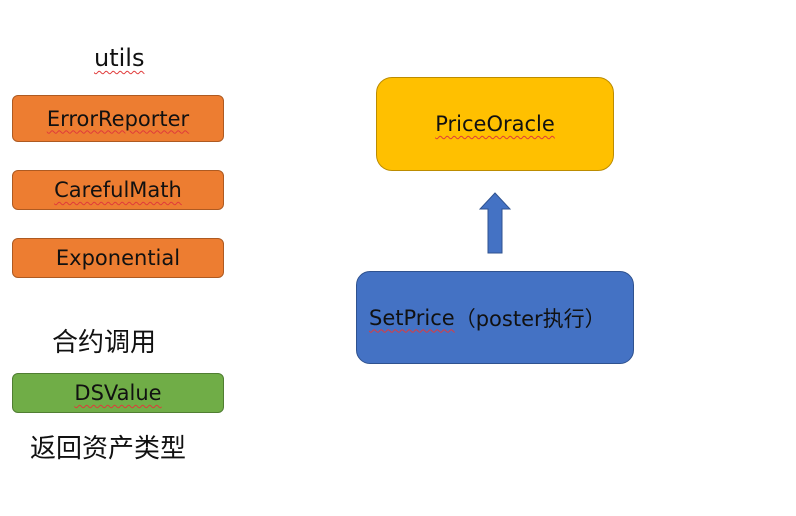 Image resolution: width=796 pixels, height=516 pixels. Describe the element at coordinates (495, 223) in the screenshot. I see `up-arrow-icon` at that location.